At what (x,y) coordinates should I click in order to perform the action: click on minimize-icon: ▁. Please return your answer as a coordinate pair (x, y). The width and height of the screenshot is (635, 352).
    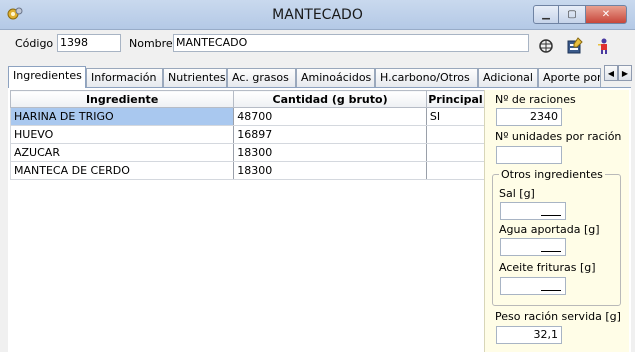
    Looking at the image, I should click on (546, 14).